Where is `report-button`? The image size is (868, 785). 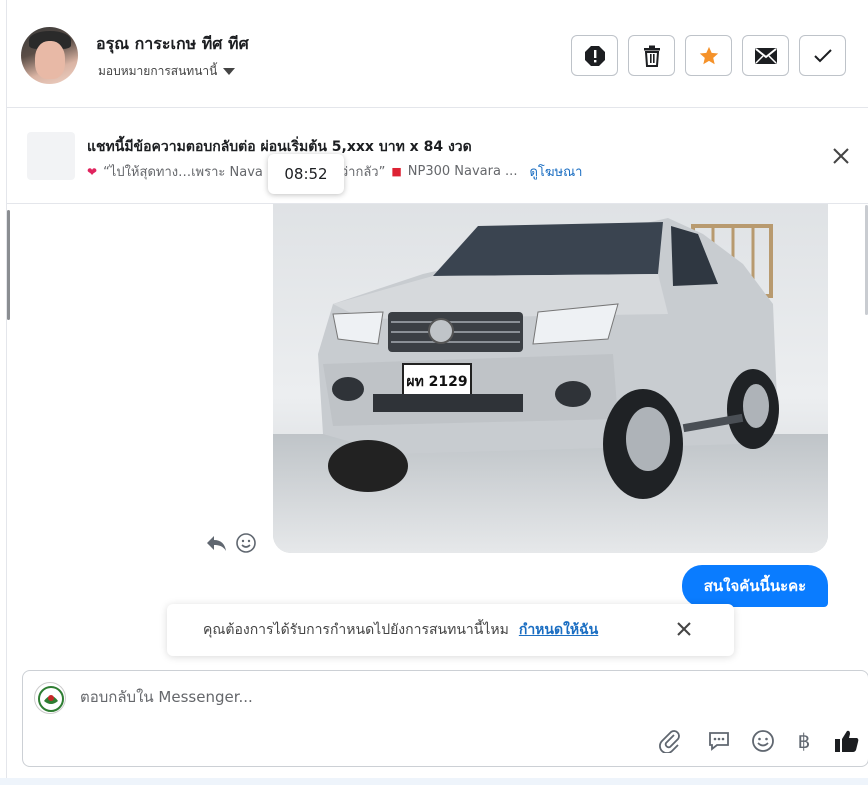
report-button is located at coordinates (594, 55).